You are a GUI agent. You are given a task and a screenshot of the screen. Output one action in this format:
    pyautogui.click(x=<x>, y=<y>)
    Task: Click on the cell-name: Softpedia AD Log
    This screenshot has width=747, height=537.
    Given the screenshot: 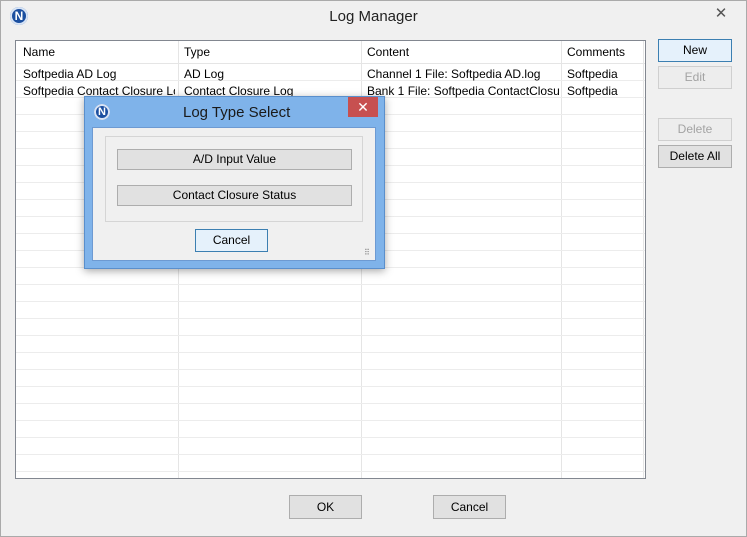 What is the action you would take?
    pyautogui.click(x=70, y=74)
    